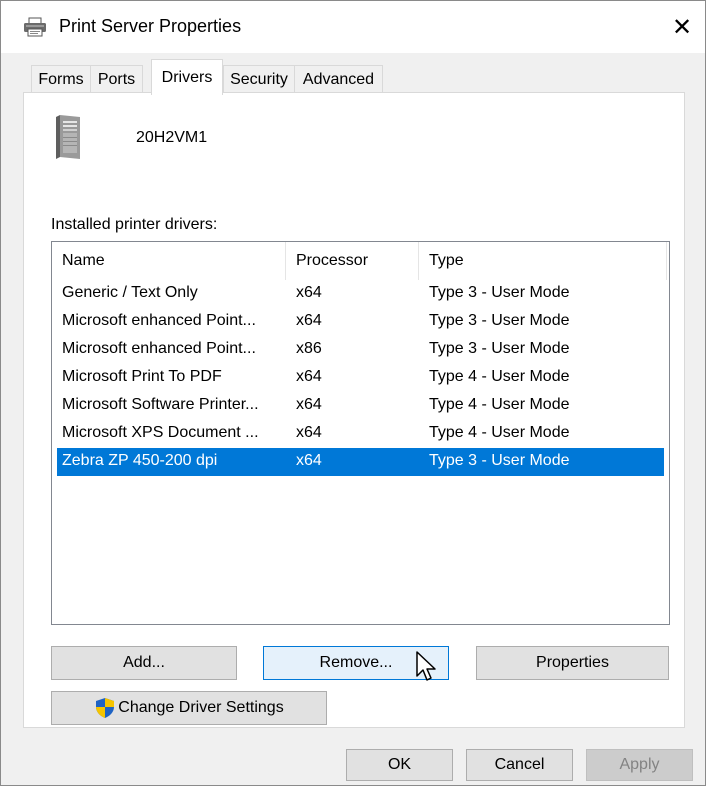  Describe the element at coordinates (134, 224) in the screenshot. I see `installed-drivers-label: Installed printer drivers:` at that location.